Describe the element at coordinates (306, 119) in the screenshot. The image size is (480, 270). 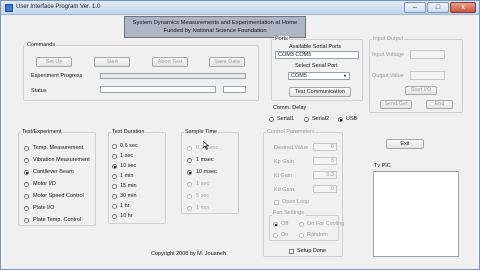
I see `comm-radio-serial2` at that location.